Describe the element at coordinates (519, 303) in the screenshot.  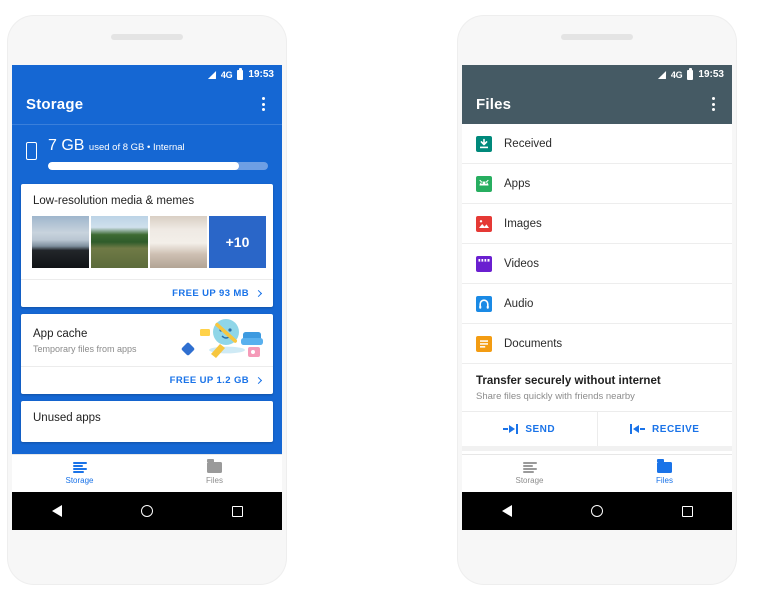
I see `list-item-label: Audio` at that location.